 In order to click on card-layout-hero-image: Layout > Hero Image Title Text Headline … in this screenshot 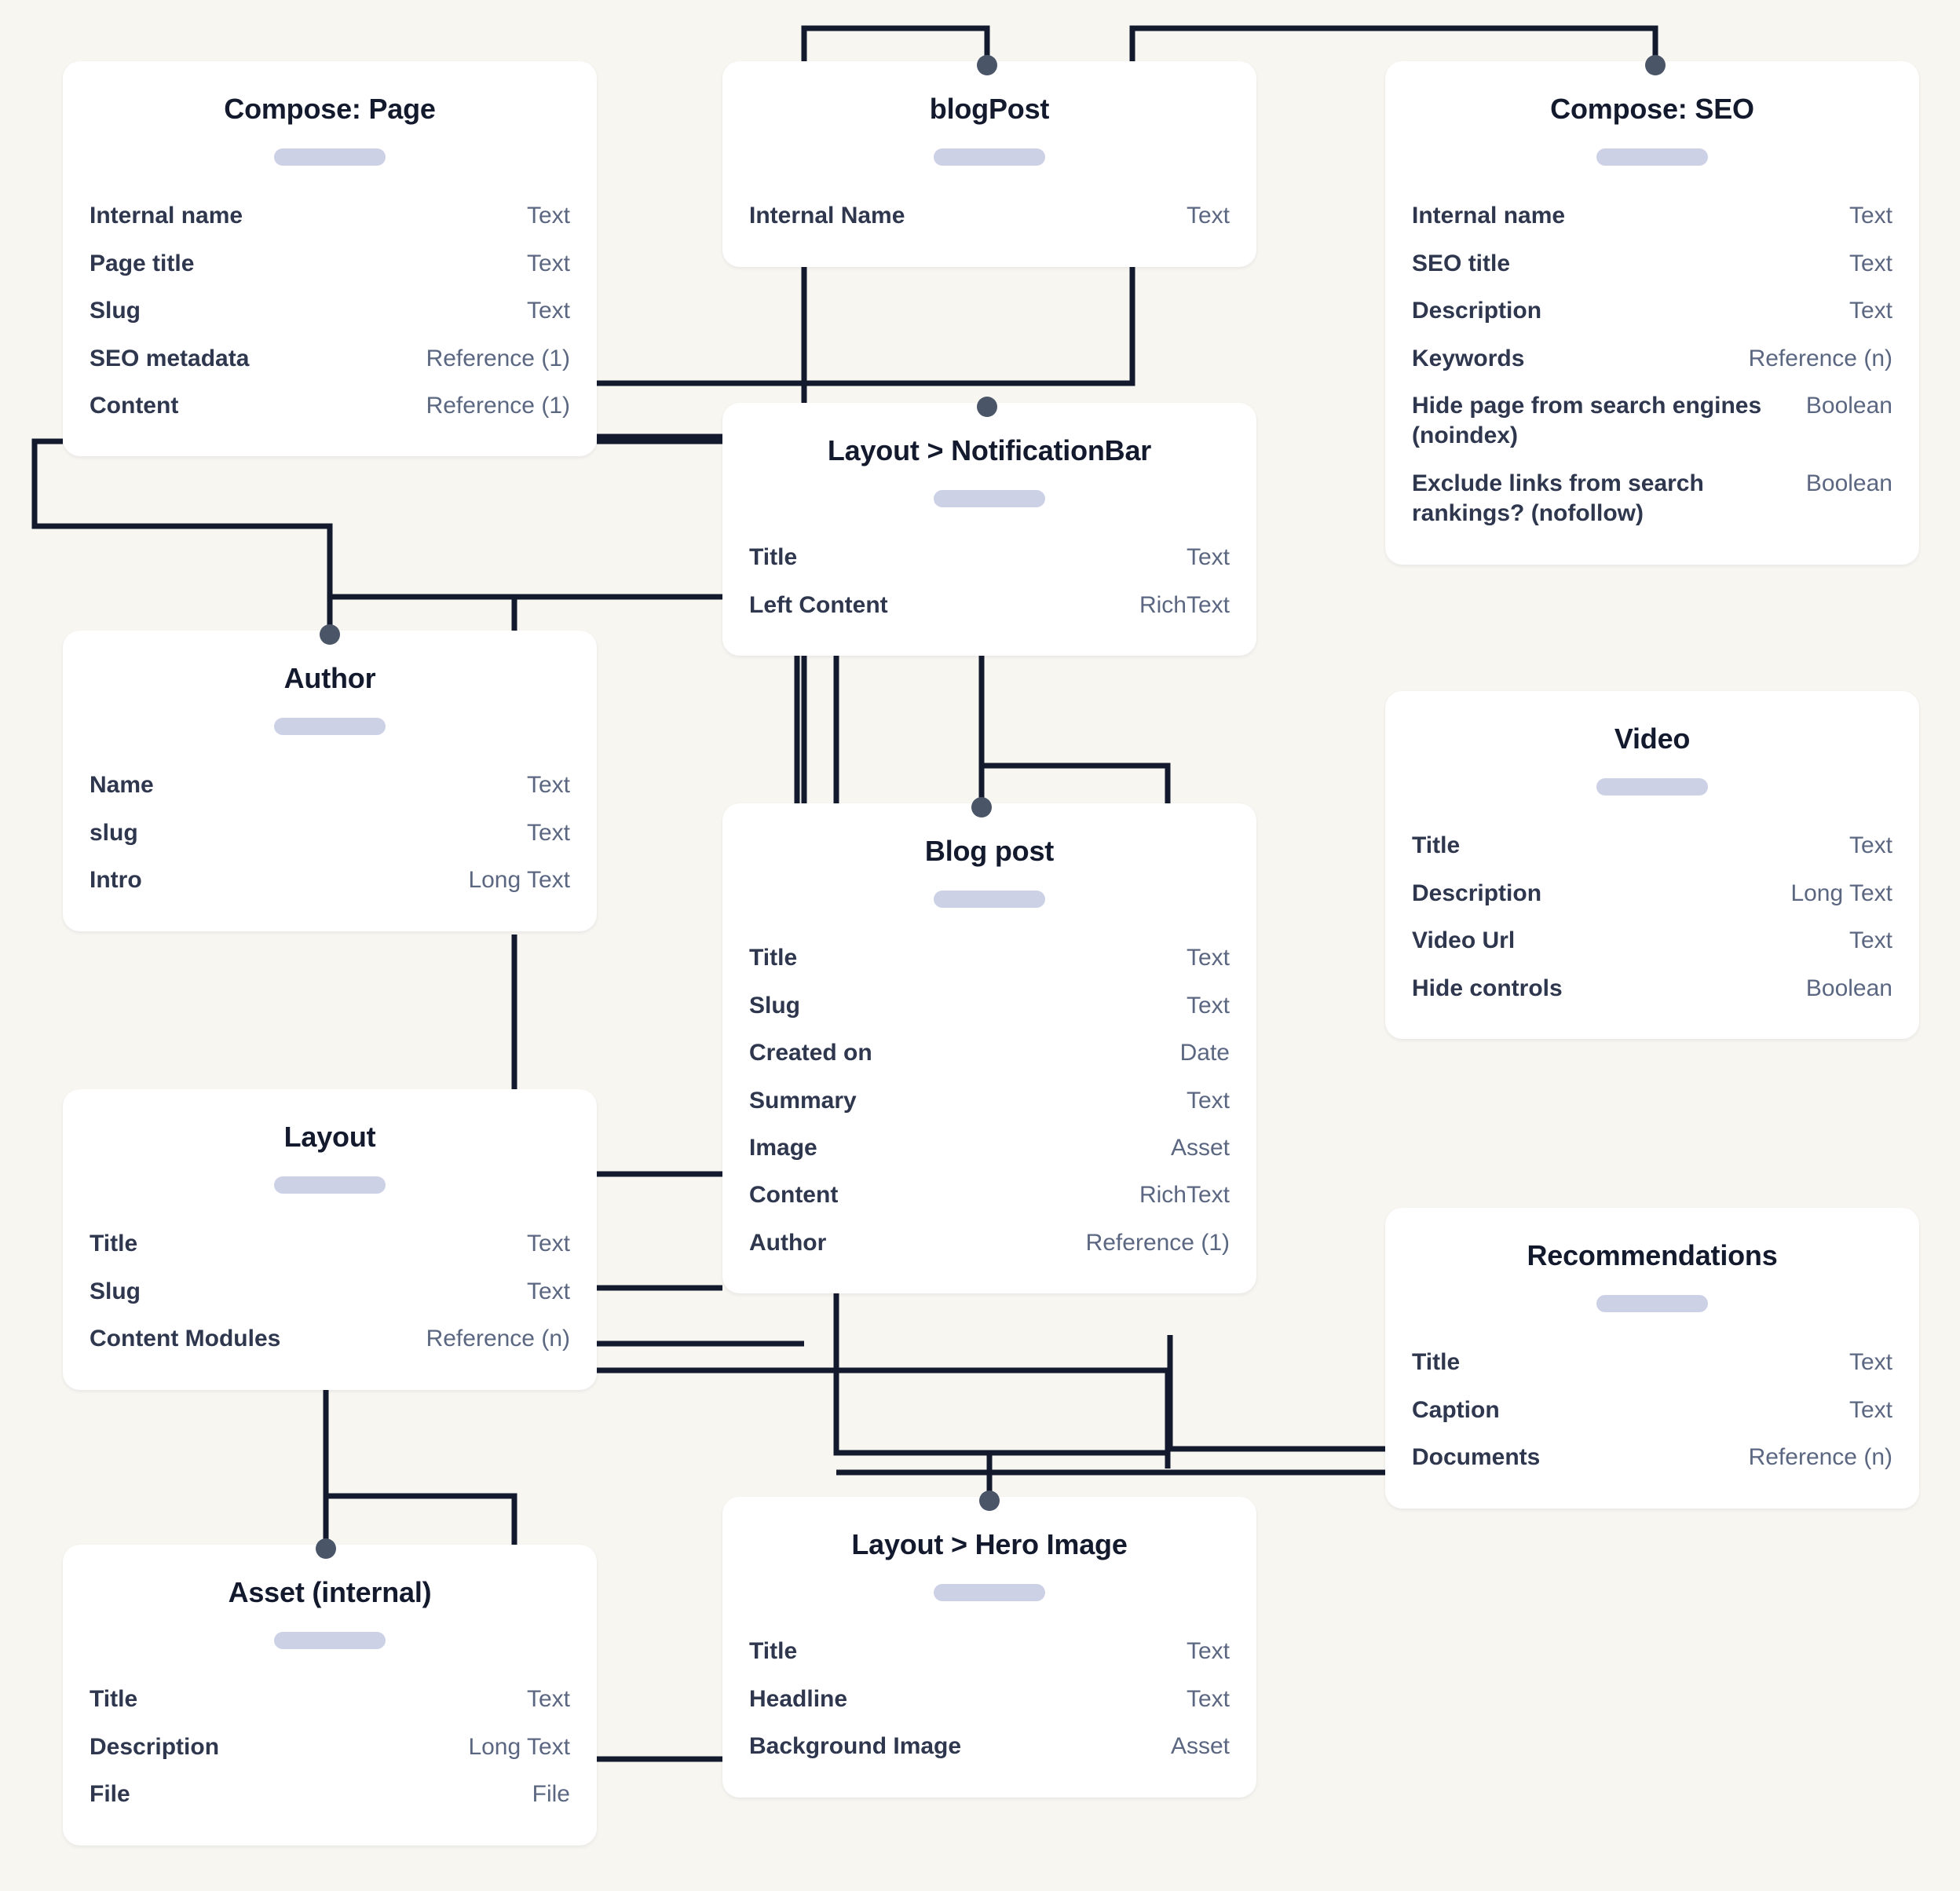, I will do `click(989, 1648)`.